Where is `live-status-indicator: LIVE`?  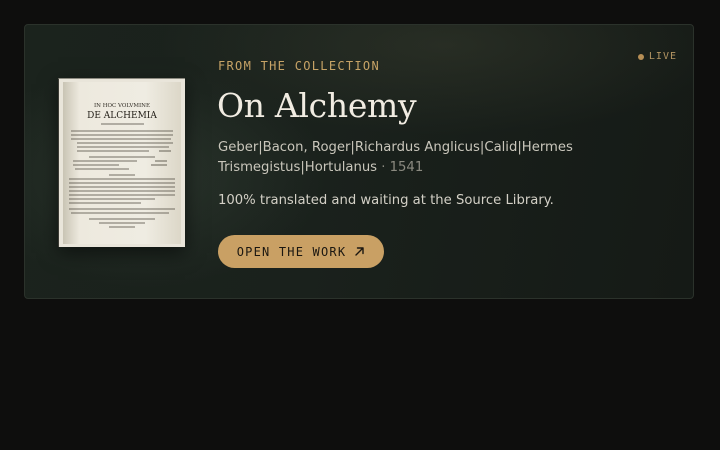
live-status-indicator: LIVE is located at coordinates (657, 56).